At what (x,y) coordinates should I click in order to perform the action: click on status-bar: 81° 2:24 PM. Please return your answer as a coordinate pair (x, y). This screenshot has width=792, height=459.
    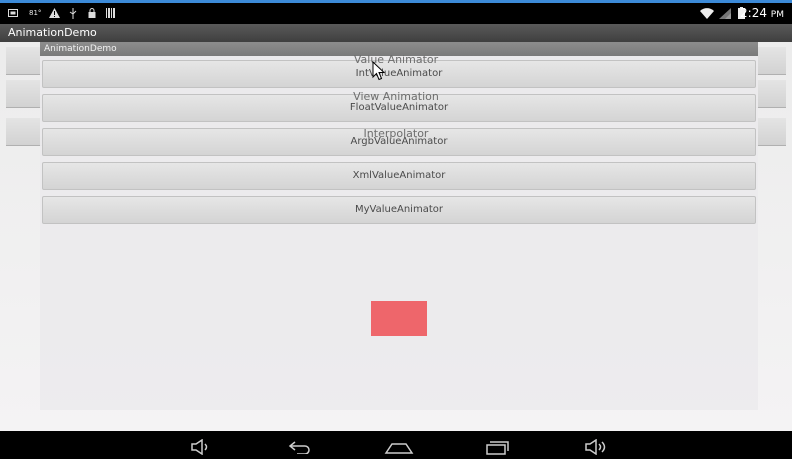
    Looking at the image, I should click on (396, 13).